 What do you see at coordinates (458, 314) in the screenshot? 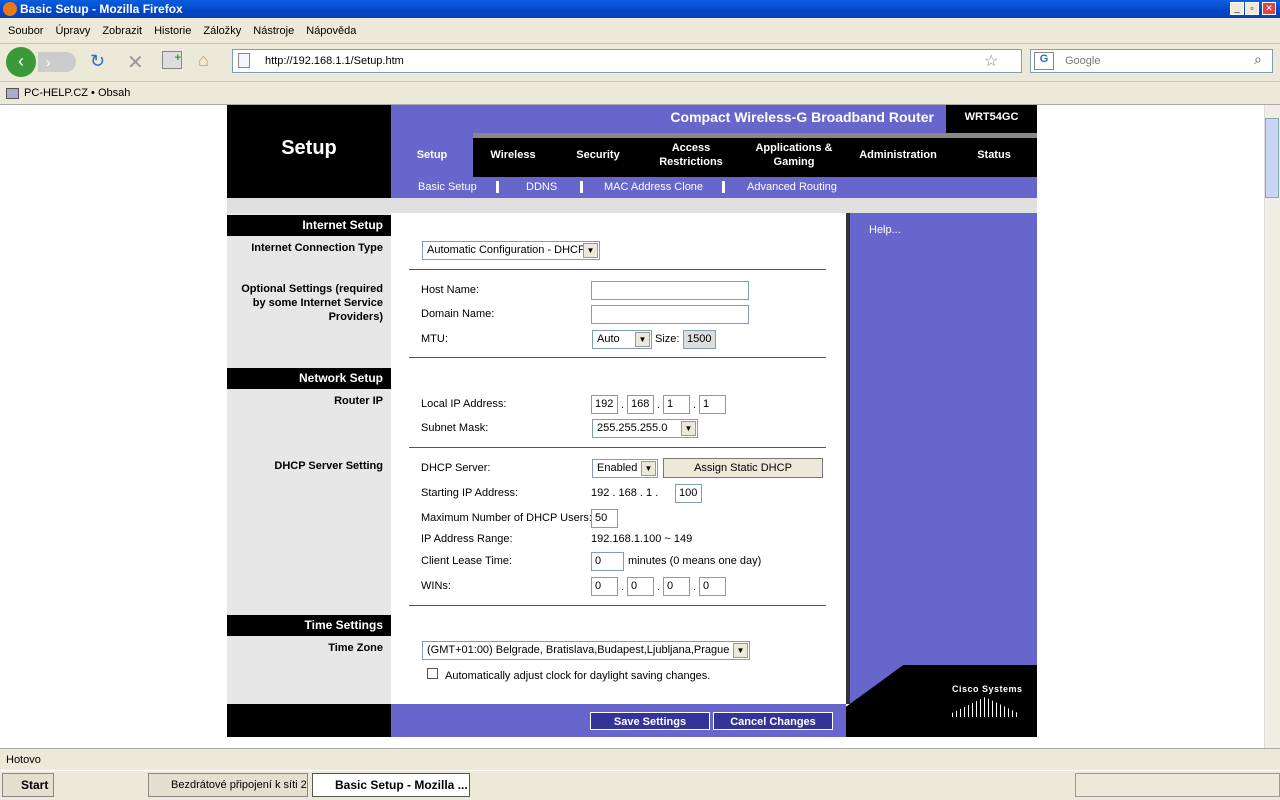
I see `domain-name-label: Domain Name:` at bounding box center [458, 314].